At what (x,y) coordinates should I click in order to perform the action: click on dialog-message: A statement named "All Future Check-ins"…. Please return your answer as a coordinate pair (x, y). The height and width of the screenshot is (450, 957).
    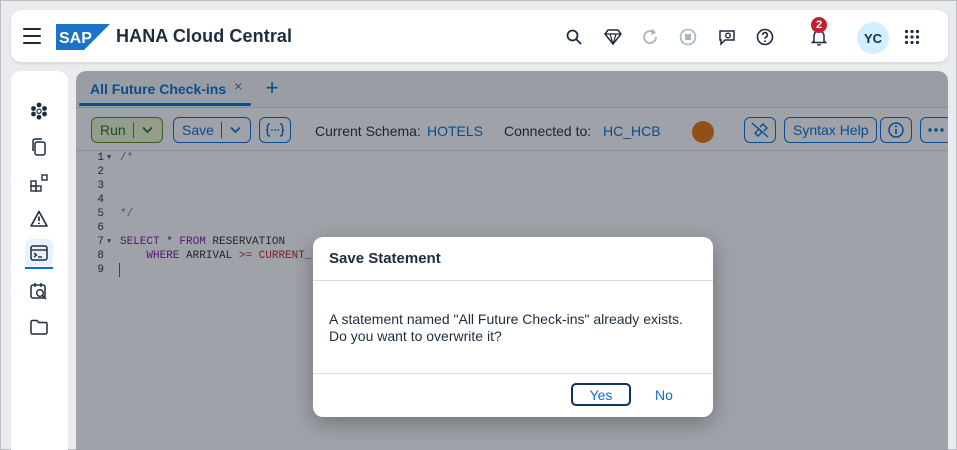
    Looking at the image, I should click on (506, 327).